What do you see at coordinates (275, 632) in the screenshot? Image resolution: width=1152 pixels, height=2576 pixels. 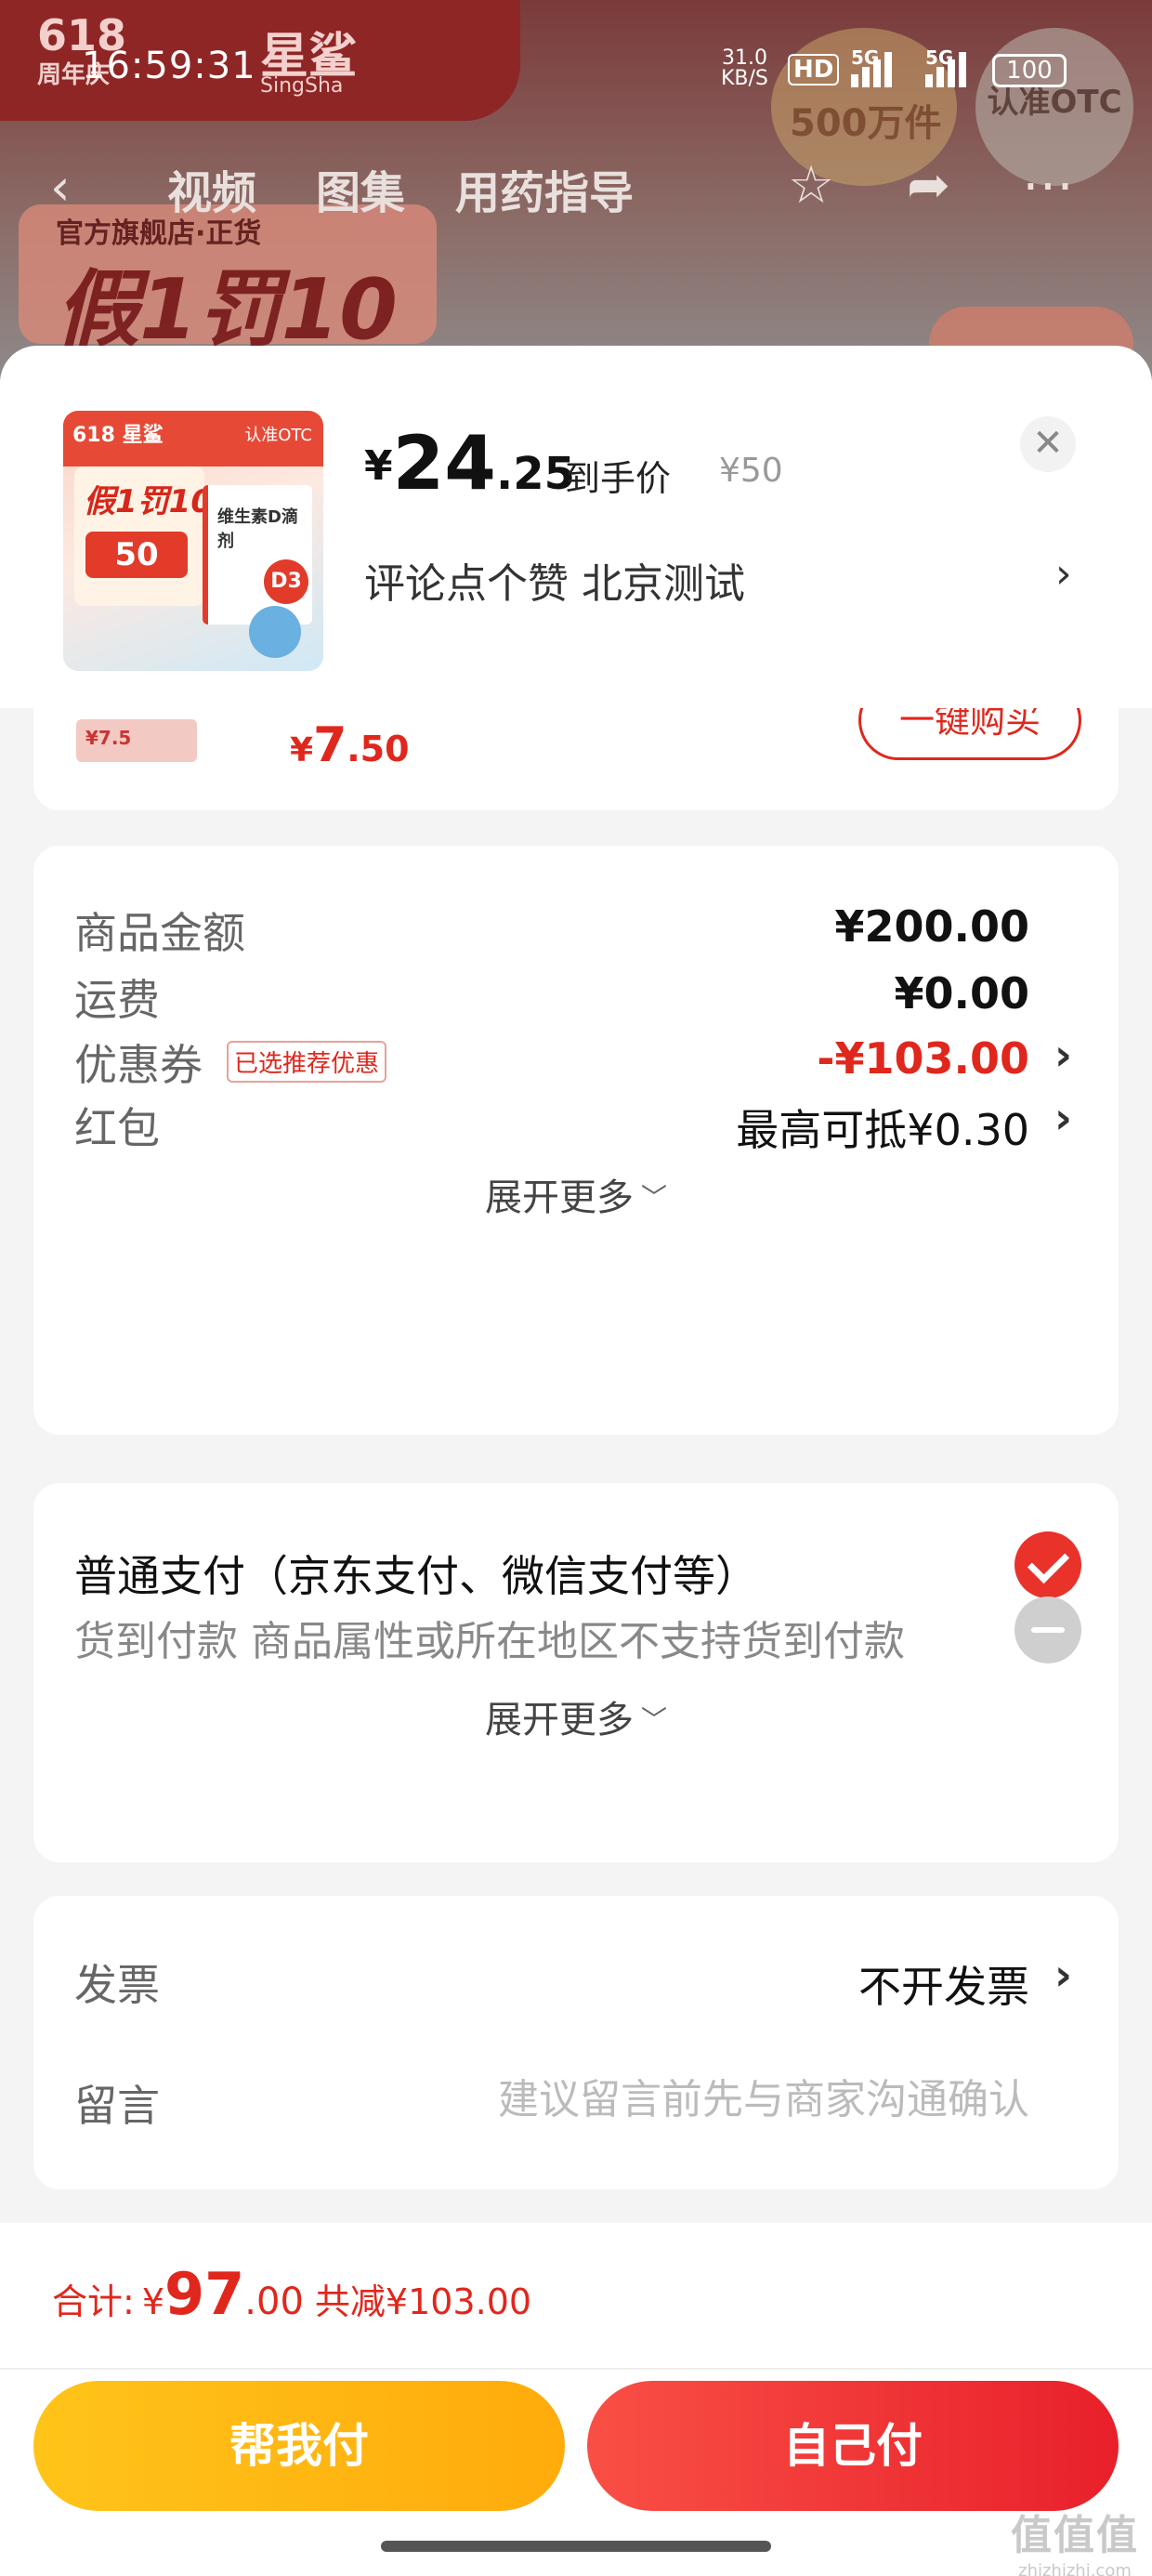 I see `mascot-image` at bounding box center [275, 632].